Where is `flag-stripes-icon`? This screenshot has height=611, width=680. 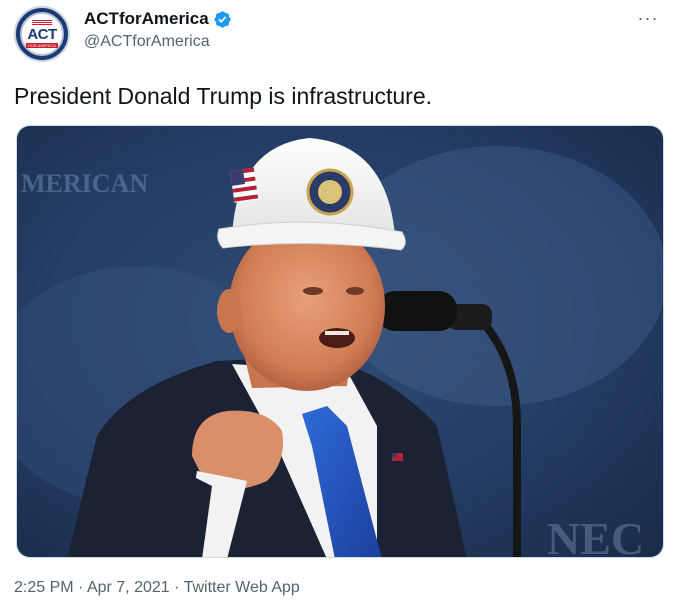
flag-stripes-icon is located at coordinates (42, 22).